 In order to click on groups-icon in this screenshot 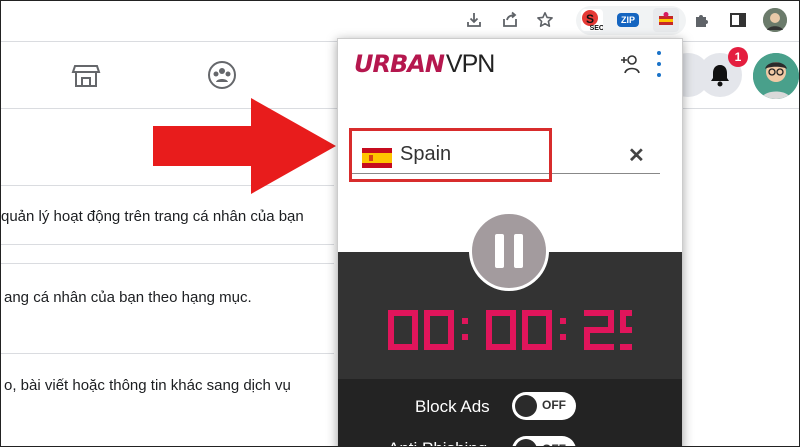, I will do `click(222, 75)`.